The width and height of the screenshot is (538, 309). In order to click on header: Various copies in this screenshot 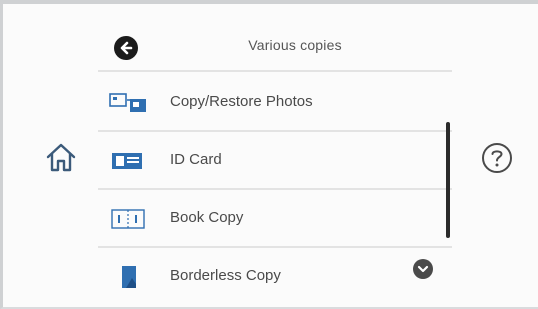, I will do `click(275, 48)`.